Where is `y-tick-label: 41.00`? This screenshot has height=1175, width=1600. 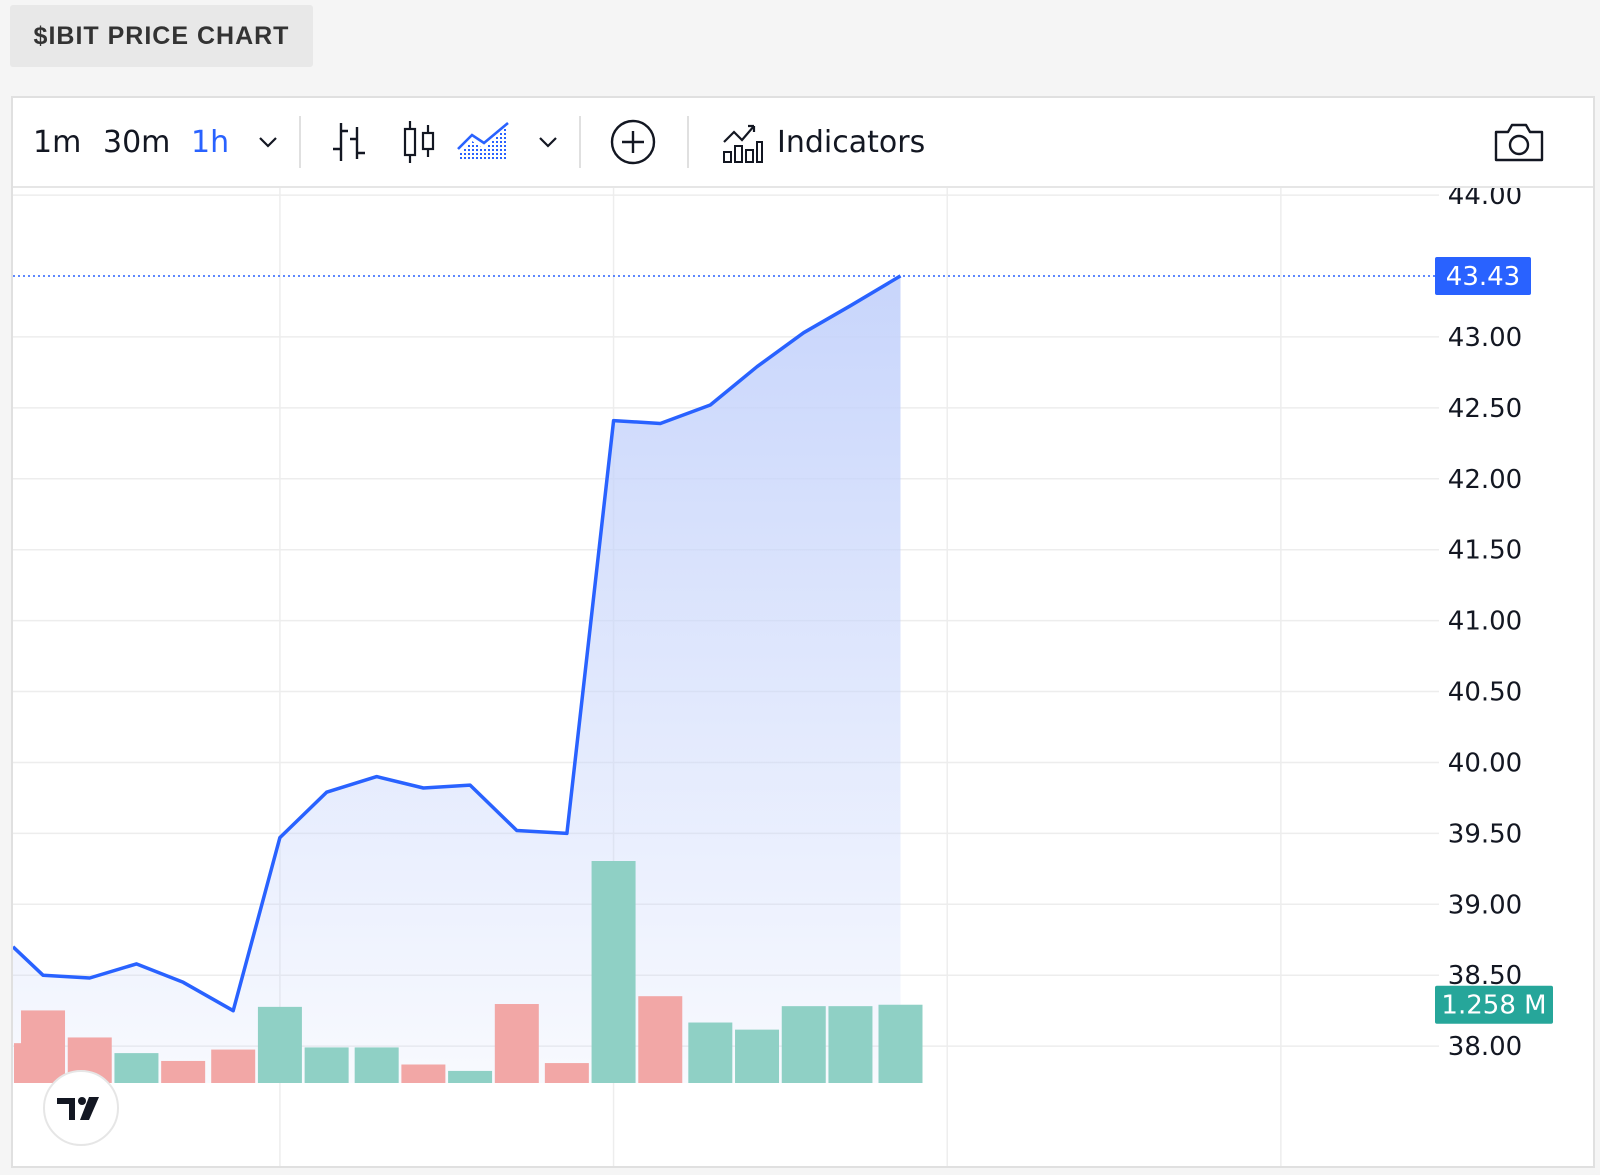
y-tick-label: 41.00 is located at coordinates (1485, 622).